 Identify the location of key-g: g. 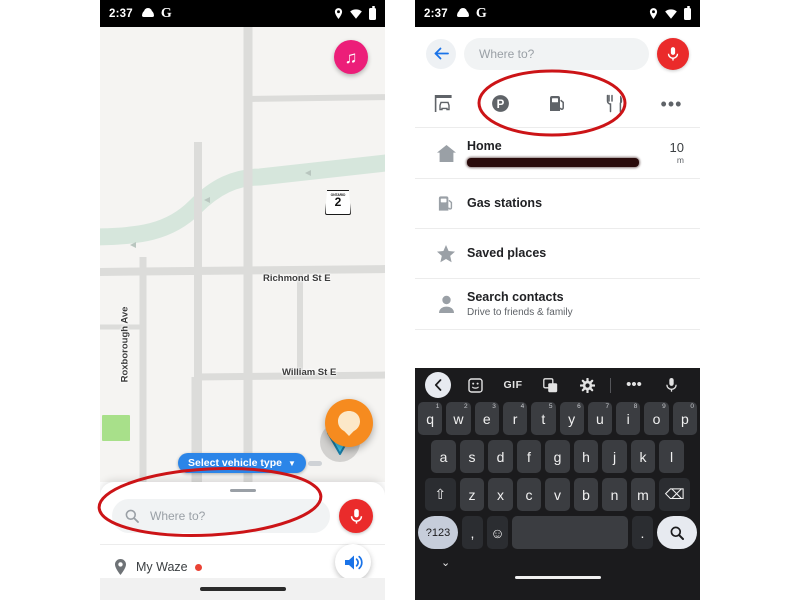
(557, 456).